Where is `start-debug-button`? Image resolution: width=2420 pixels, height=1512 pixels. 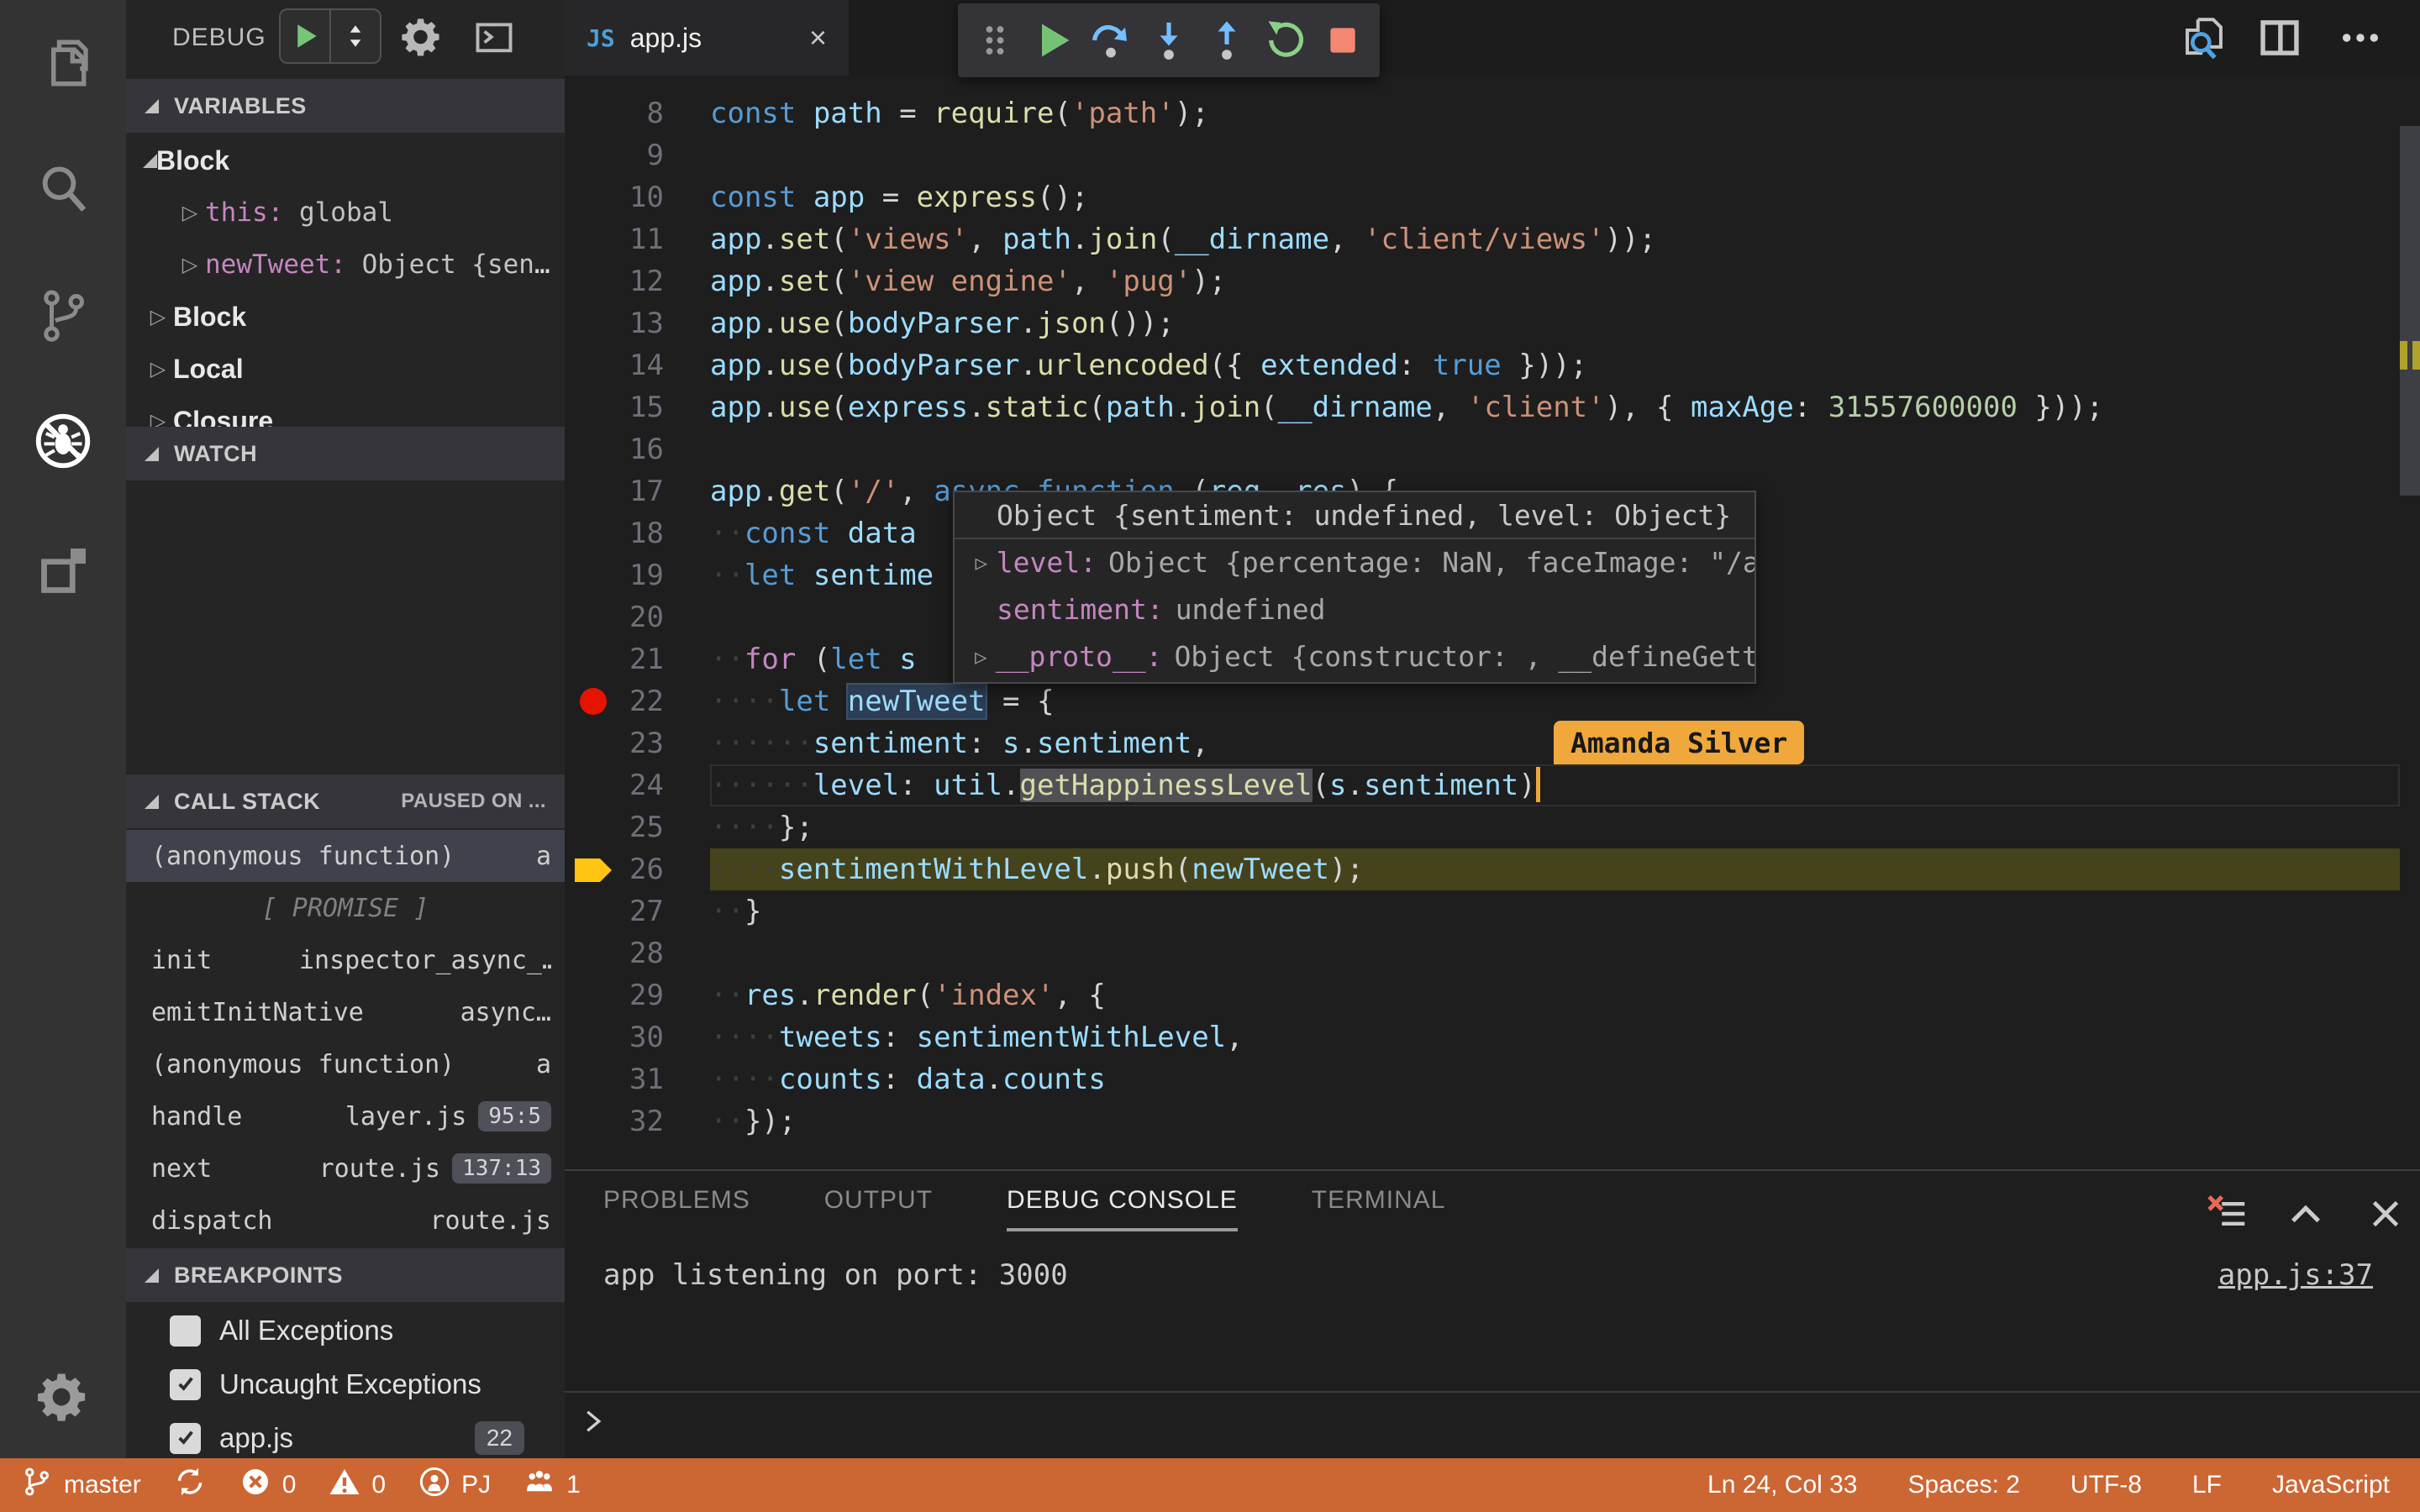
start-debug-button is located at coordinates (305, 36).